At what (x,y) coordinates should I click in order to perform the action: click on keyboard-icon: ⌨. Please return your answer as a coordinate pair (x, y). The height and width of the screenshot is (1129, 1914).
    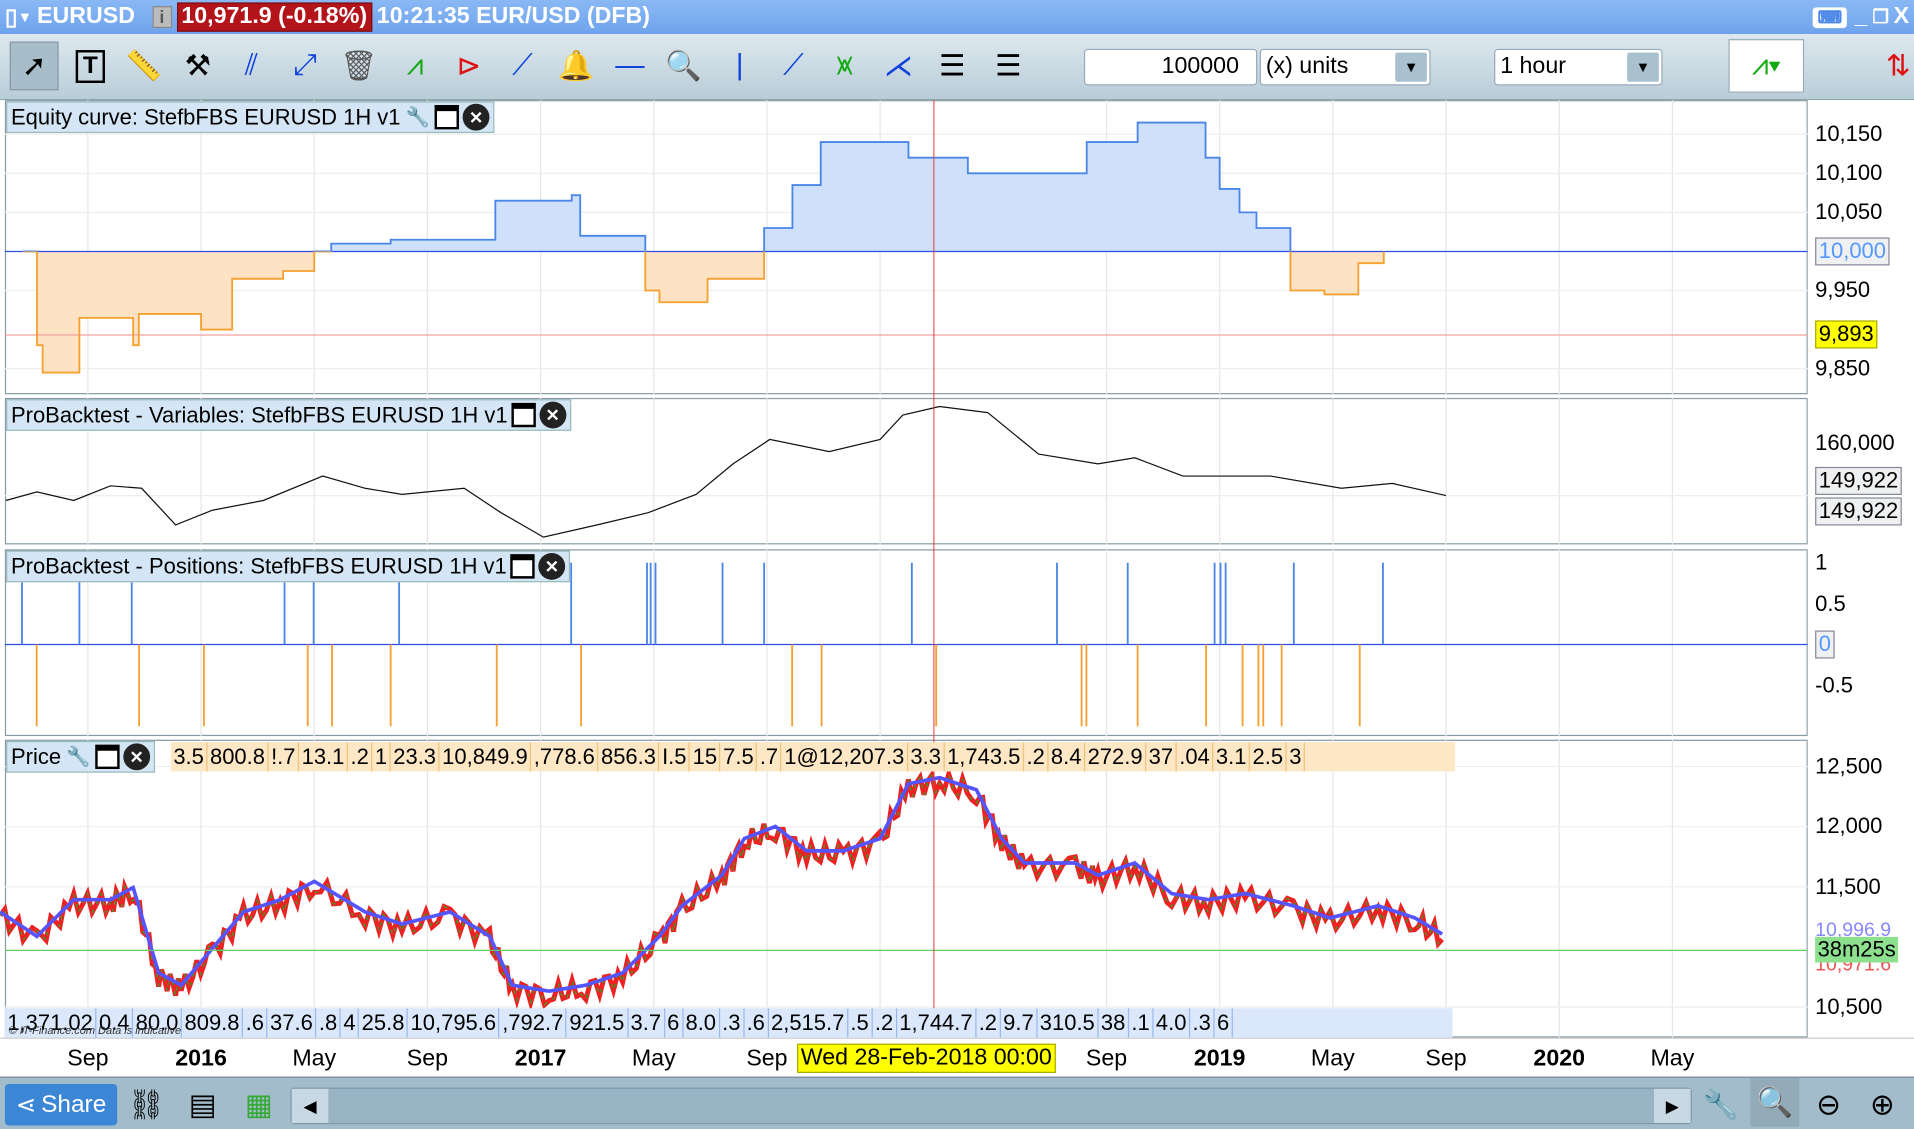
    Looking at the image, I should click on (1830, 17).